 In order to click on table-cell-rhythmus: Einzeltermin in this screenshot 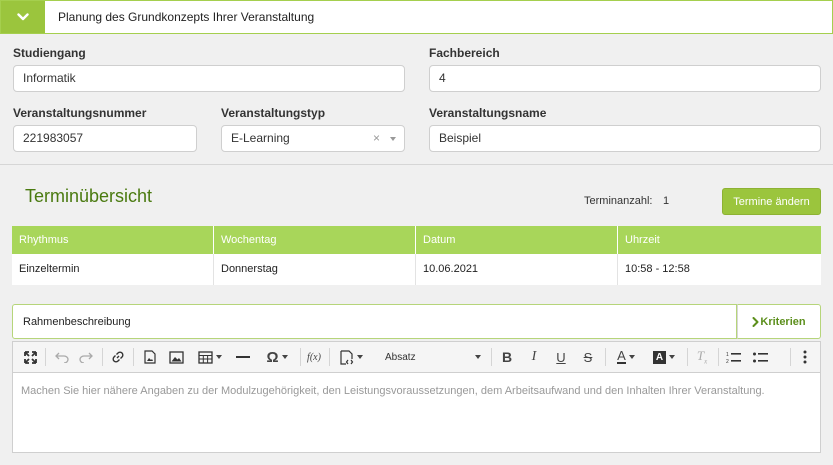, I will do `click(113, 269)`.